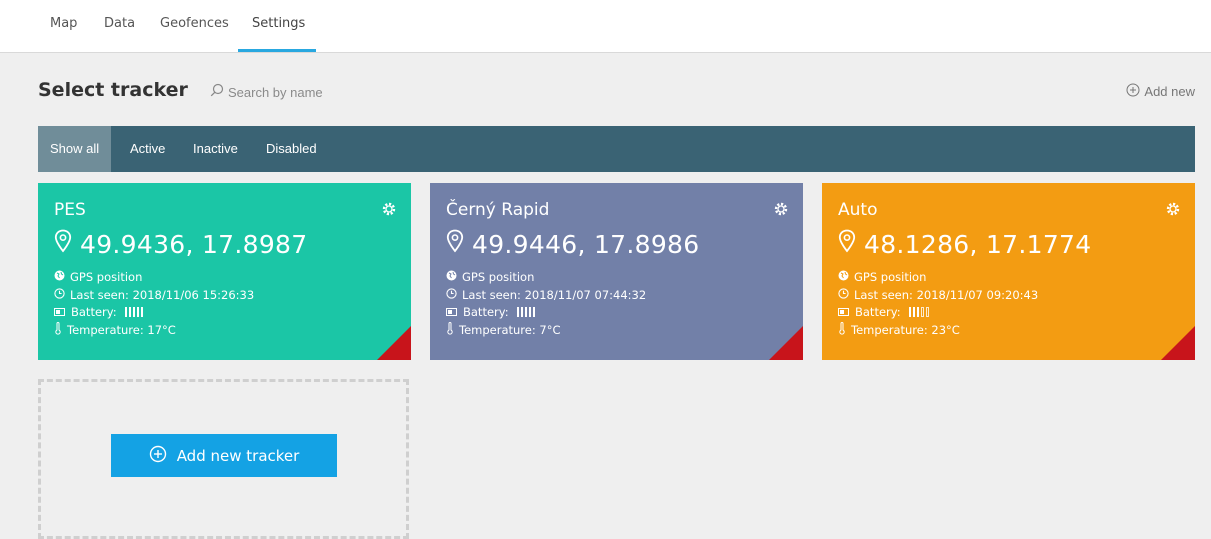  What do you see at coordinates (147, 149) in the screenshot?
I see `filter-active: Active` at bounding box center [147, 149].